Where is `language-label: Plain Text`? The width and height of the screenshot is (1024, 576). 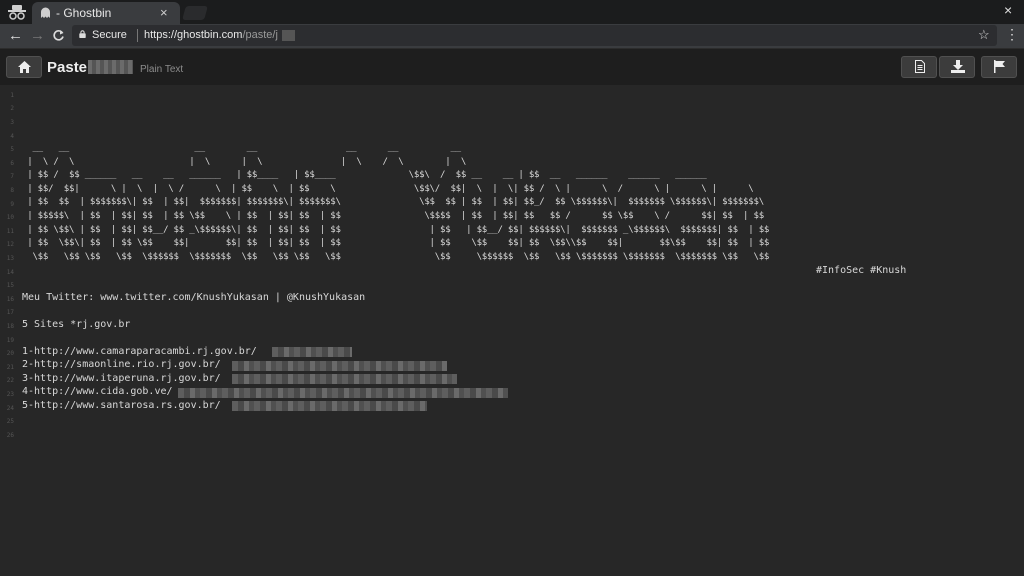 language-label: Plain Text is located at coordinates (162, 69).